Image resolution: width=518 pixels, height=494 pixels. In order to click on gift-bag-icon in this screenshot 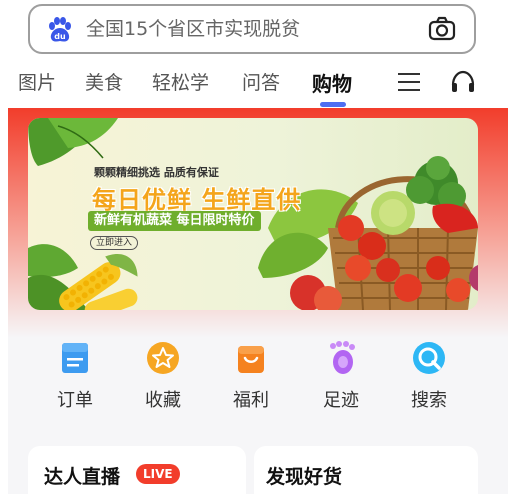, I will do `click(251, 359)`.